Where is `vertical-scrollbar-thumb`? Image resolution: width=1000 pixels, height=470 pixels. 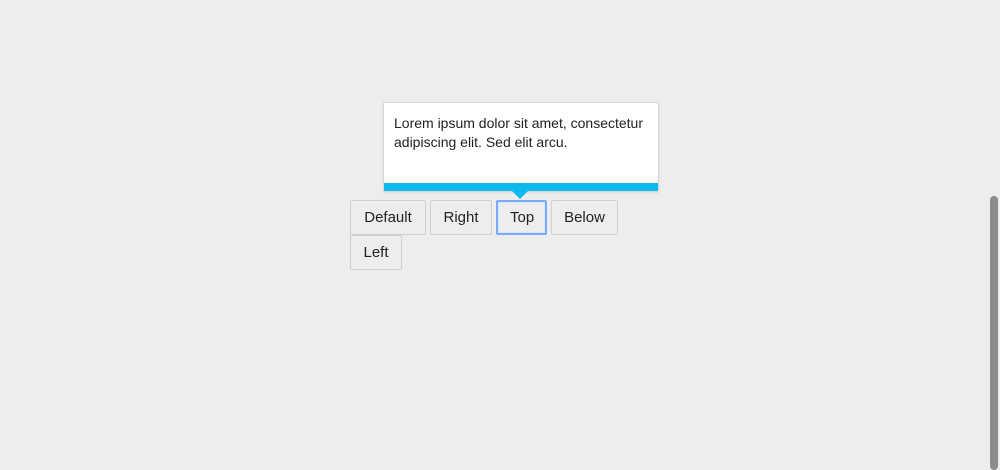
vertical-scrollbar-thumb is located at coordinates (994, 333).